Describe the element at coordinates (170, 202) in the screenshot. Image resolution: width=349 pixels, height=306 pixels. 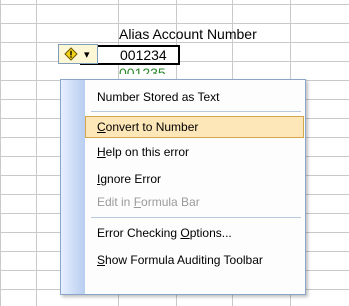
I see `menu-item-label-rest: ormula Bar` at that location.